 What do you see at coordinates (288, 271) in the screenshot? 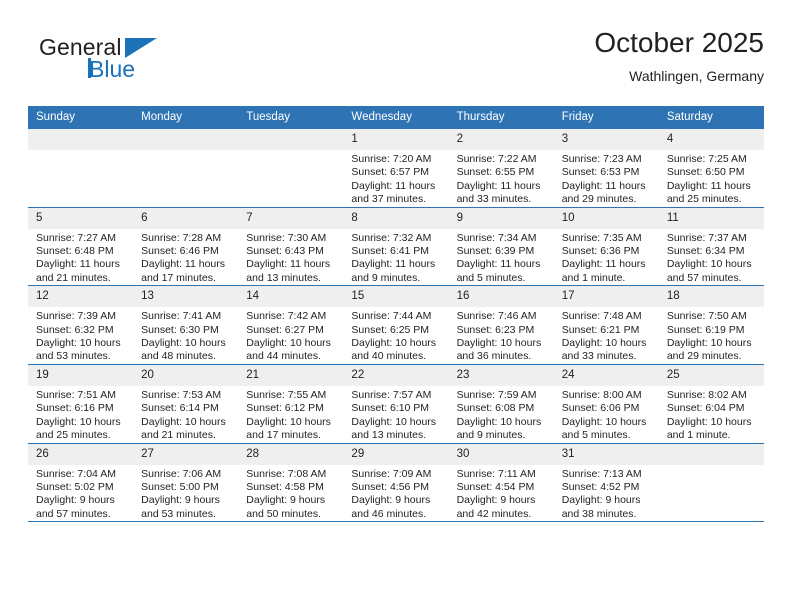
I see `daylight-text: Daylight: 11 hours and 13 minutes.` at bounding box center [288, 271].